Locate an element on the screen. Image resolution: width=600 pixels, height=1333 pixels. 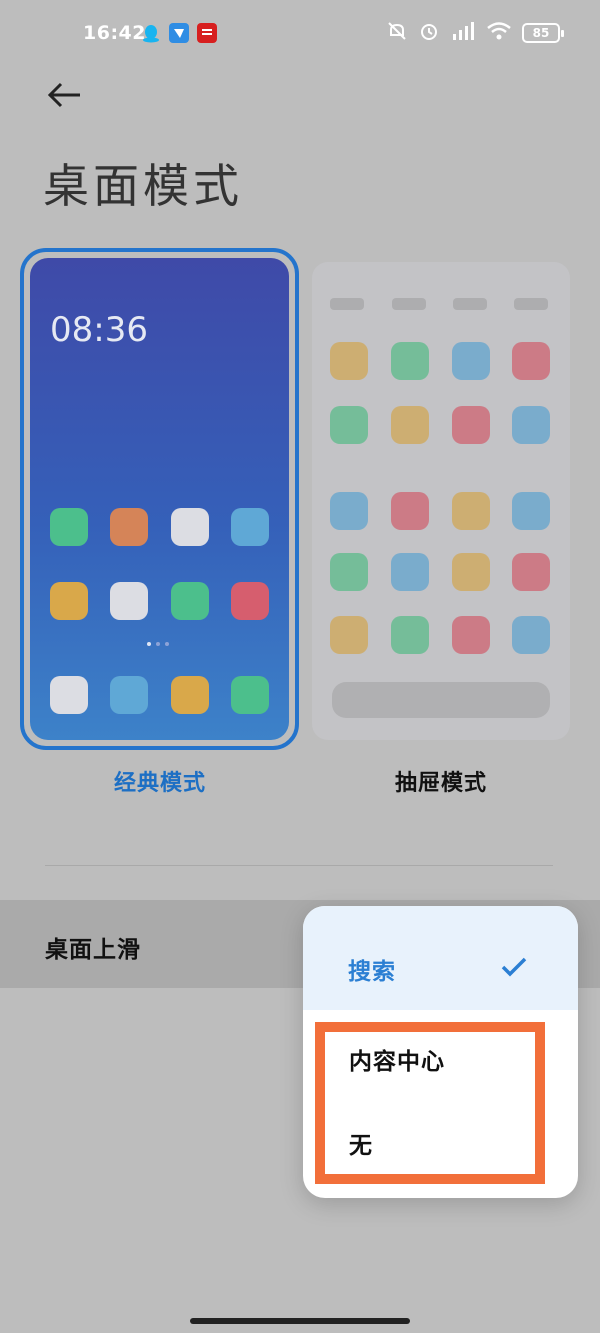
page-indicator is located at coordinates (158, 644).